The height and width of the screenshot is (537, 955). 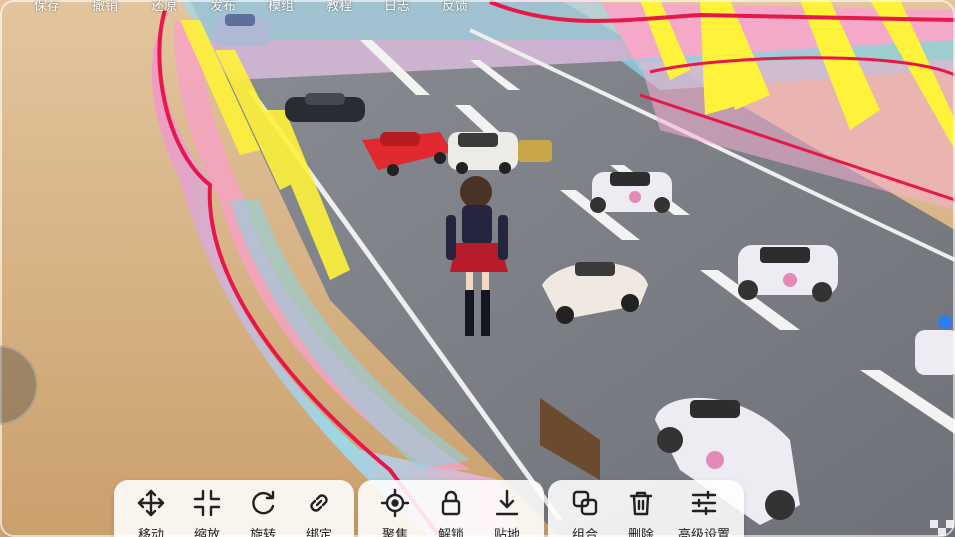 I want to click on scale-button: 缩放, so click(x=207, y=508).